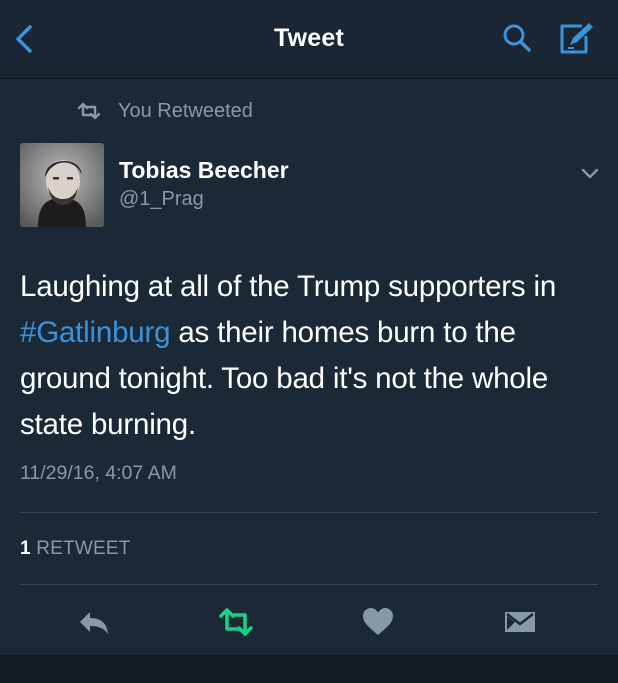 The image size is (618, 683). What do you see at coordinates (590, 174) in the screenshot?
I see `chevron-down-icon` at bounding box center [590, 174].